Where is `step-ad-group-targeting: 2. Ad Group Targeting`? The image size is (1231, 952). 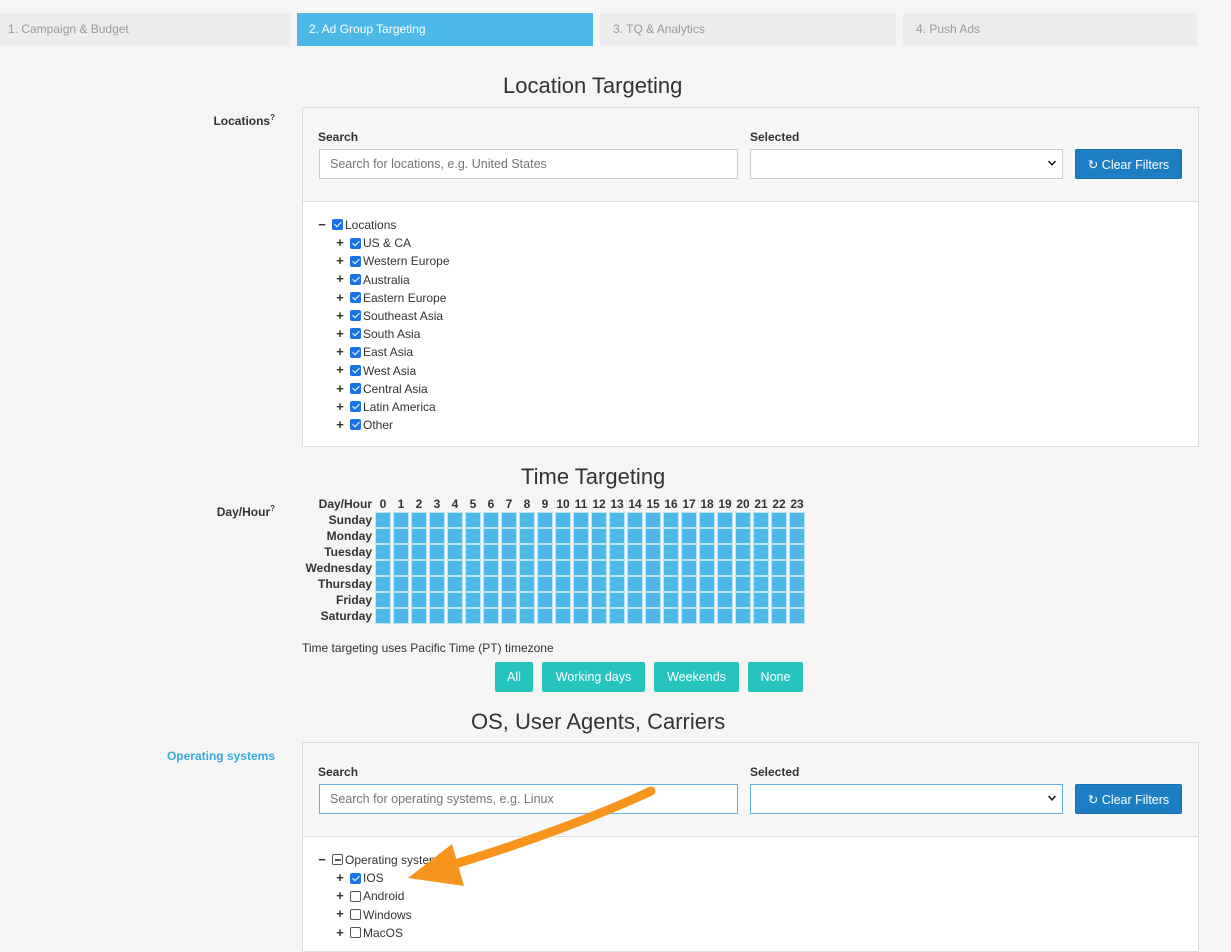 step-ad-group-targeting: 2. Ad Group Targeting is located at coordinates (445, 29).